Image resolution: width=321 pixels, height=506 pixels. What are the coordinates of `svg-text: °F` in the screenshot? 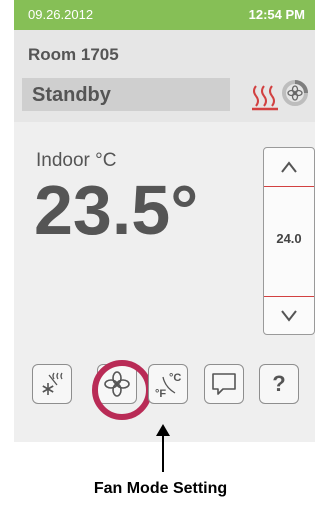 It's located at (160, 393).